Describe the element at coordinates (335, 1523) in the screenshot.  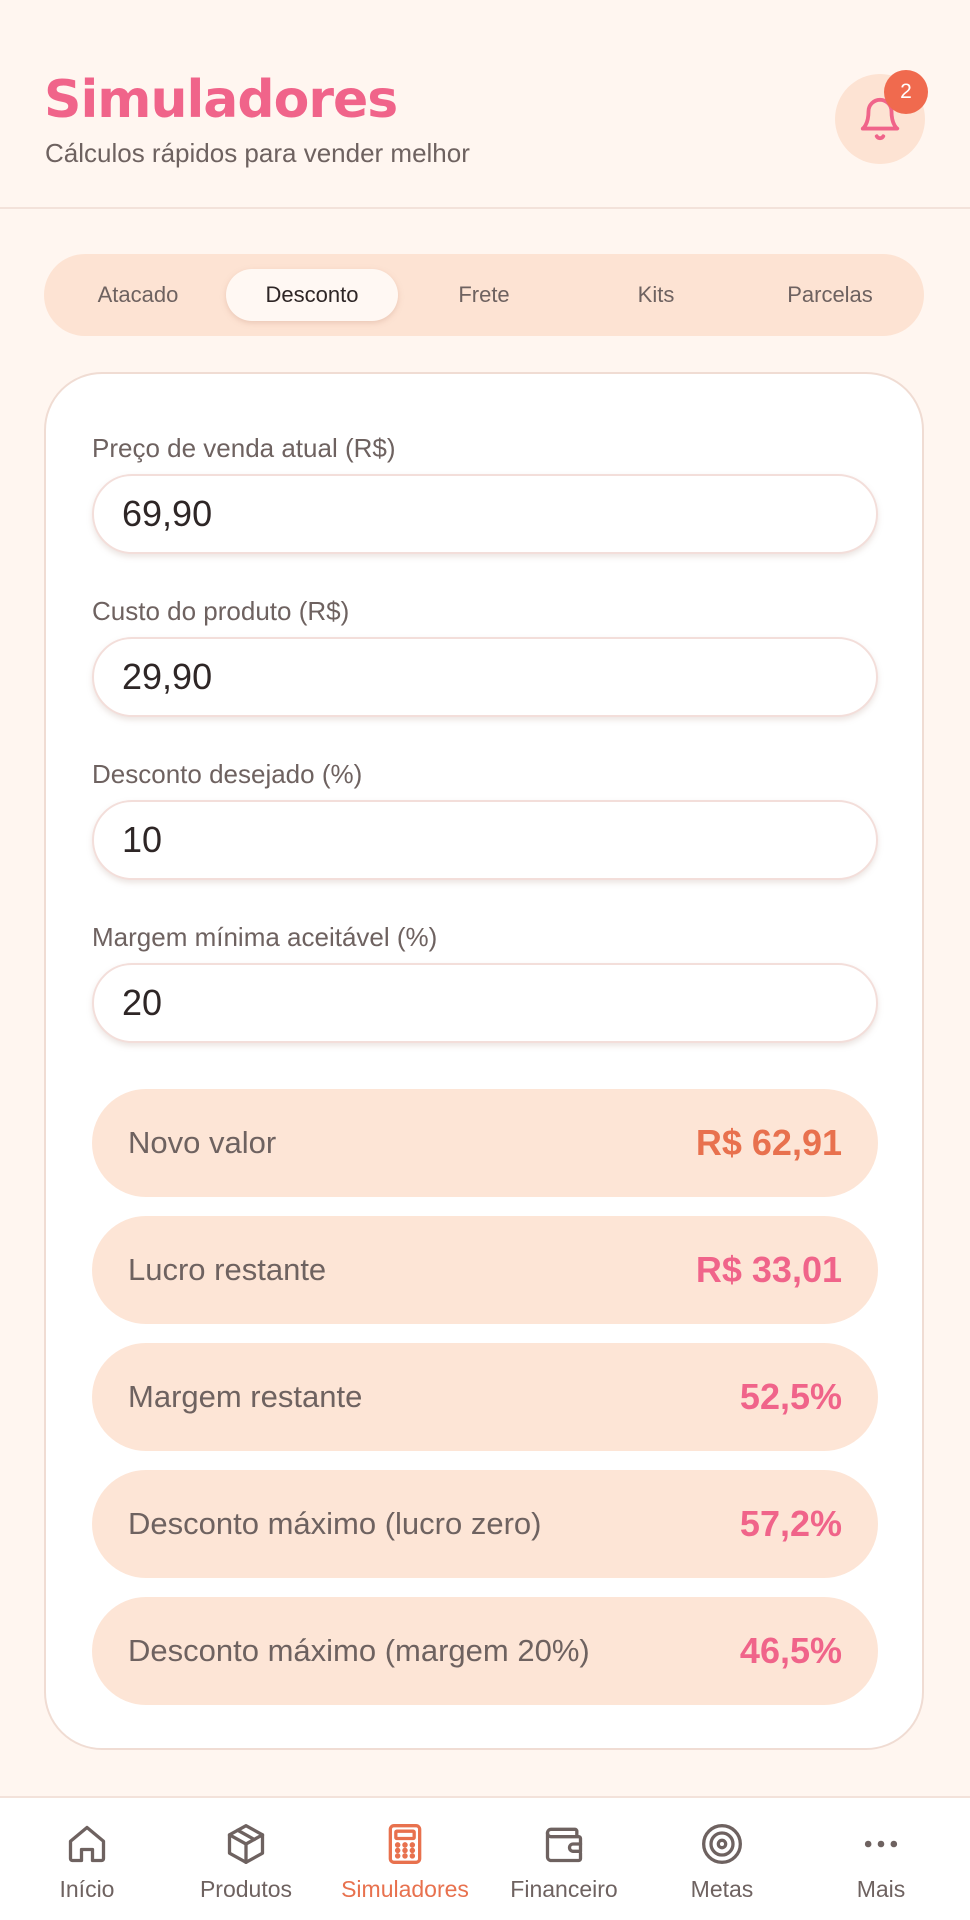
I see `result-label: Desconto máximo (lucro zero)` at that location.